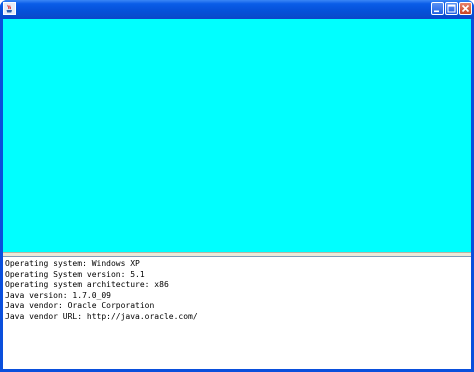  Describe the element at coordinates (80, 306) in the screenshot. I see `java-vendor-line: Java vendor: Oracle Corporation` at that location.